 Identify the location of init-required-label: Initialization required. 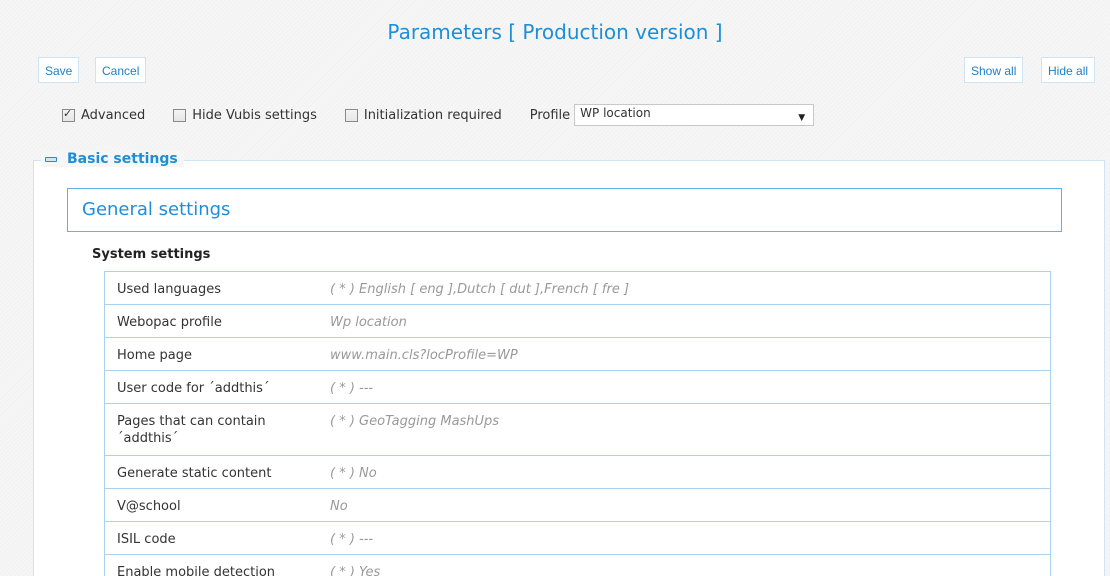
(432, 115).